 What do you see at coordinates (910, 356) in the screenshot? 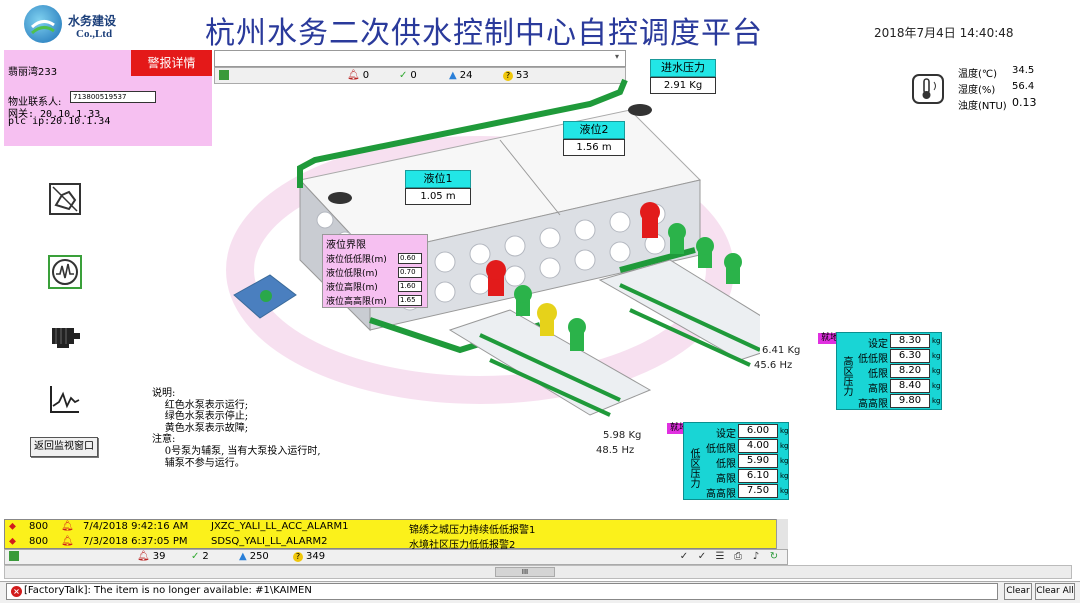
I see `press-value: 6.30` at bounding box center [910, 356].